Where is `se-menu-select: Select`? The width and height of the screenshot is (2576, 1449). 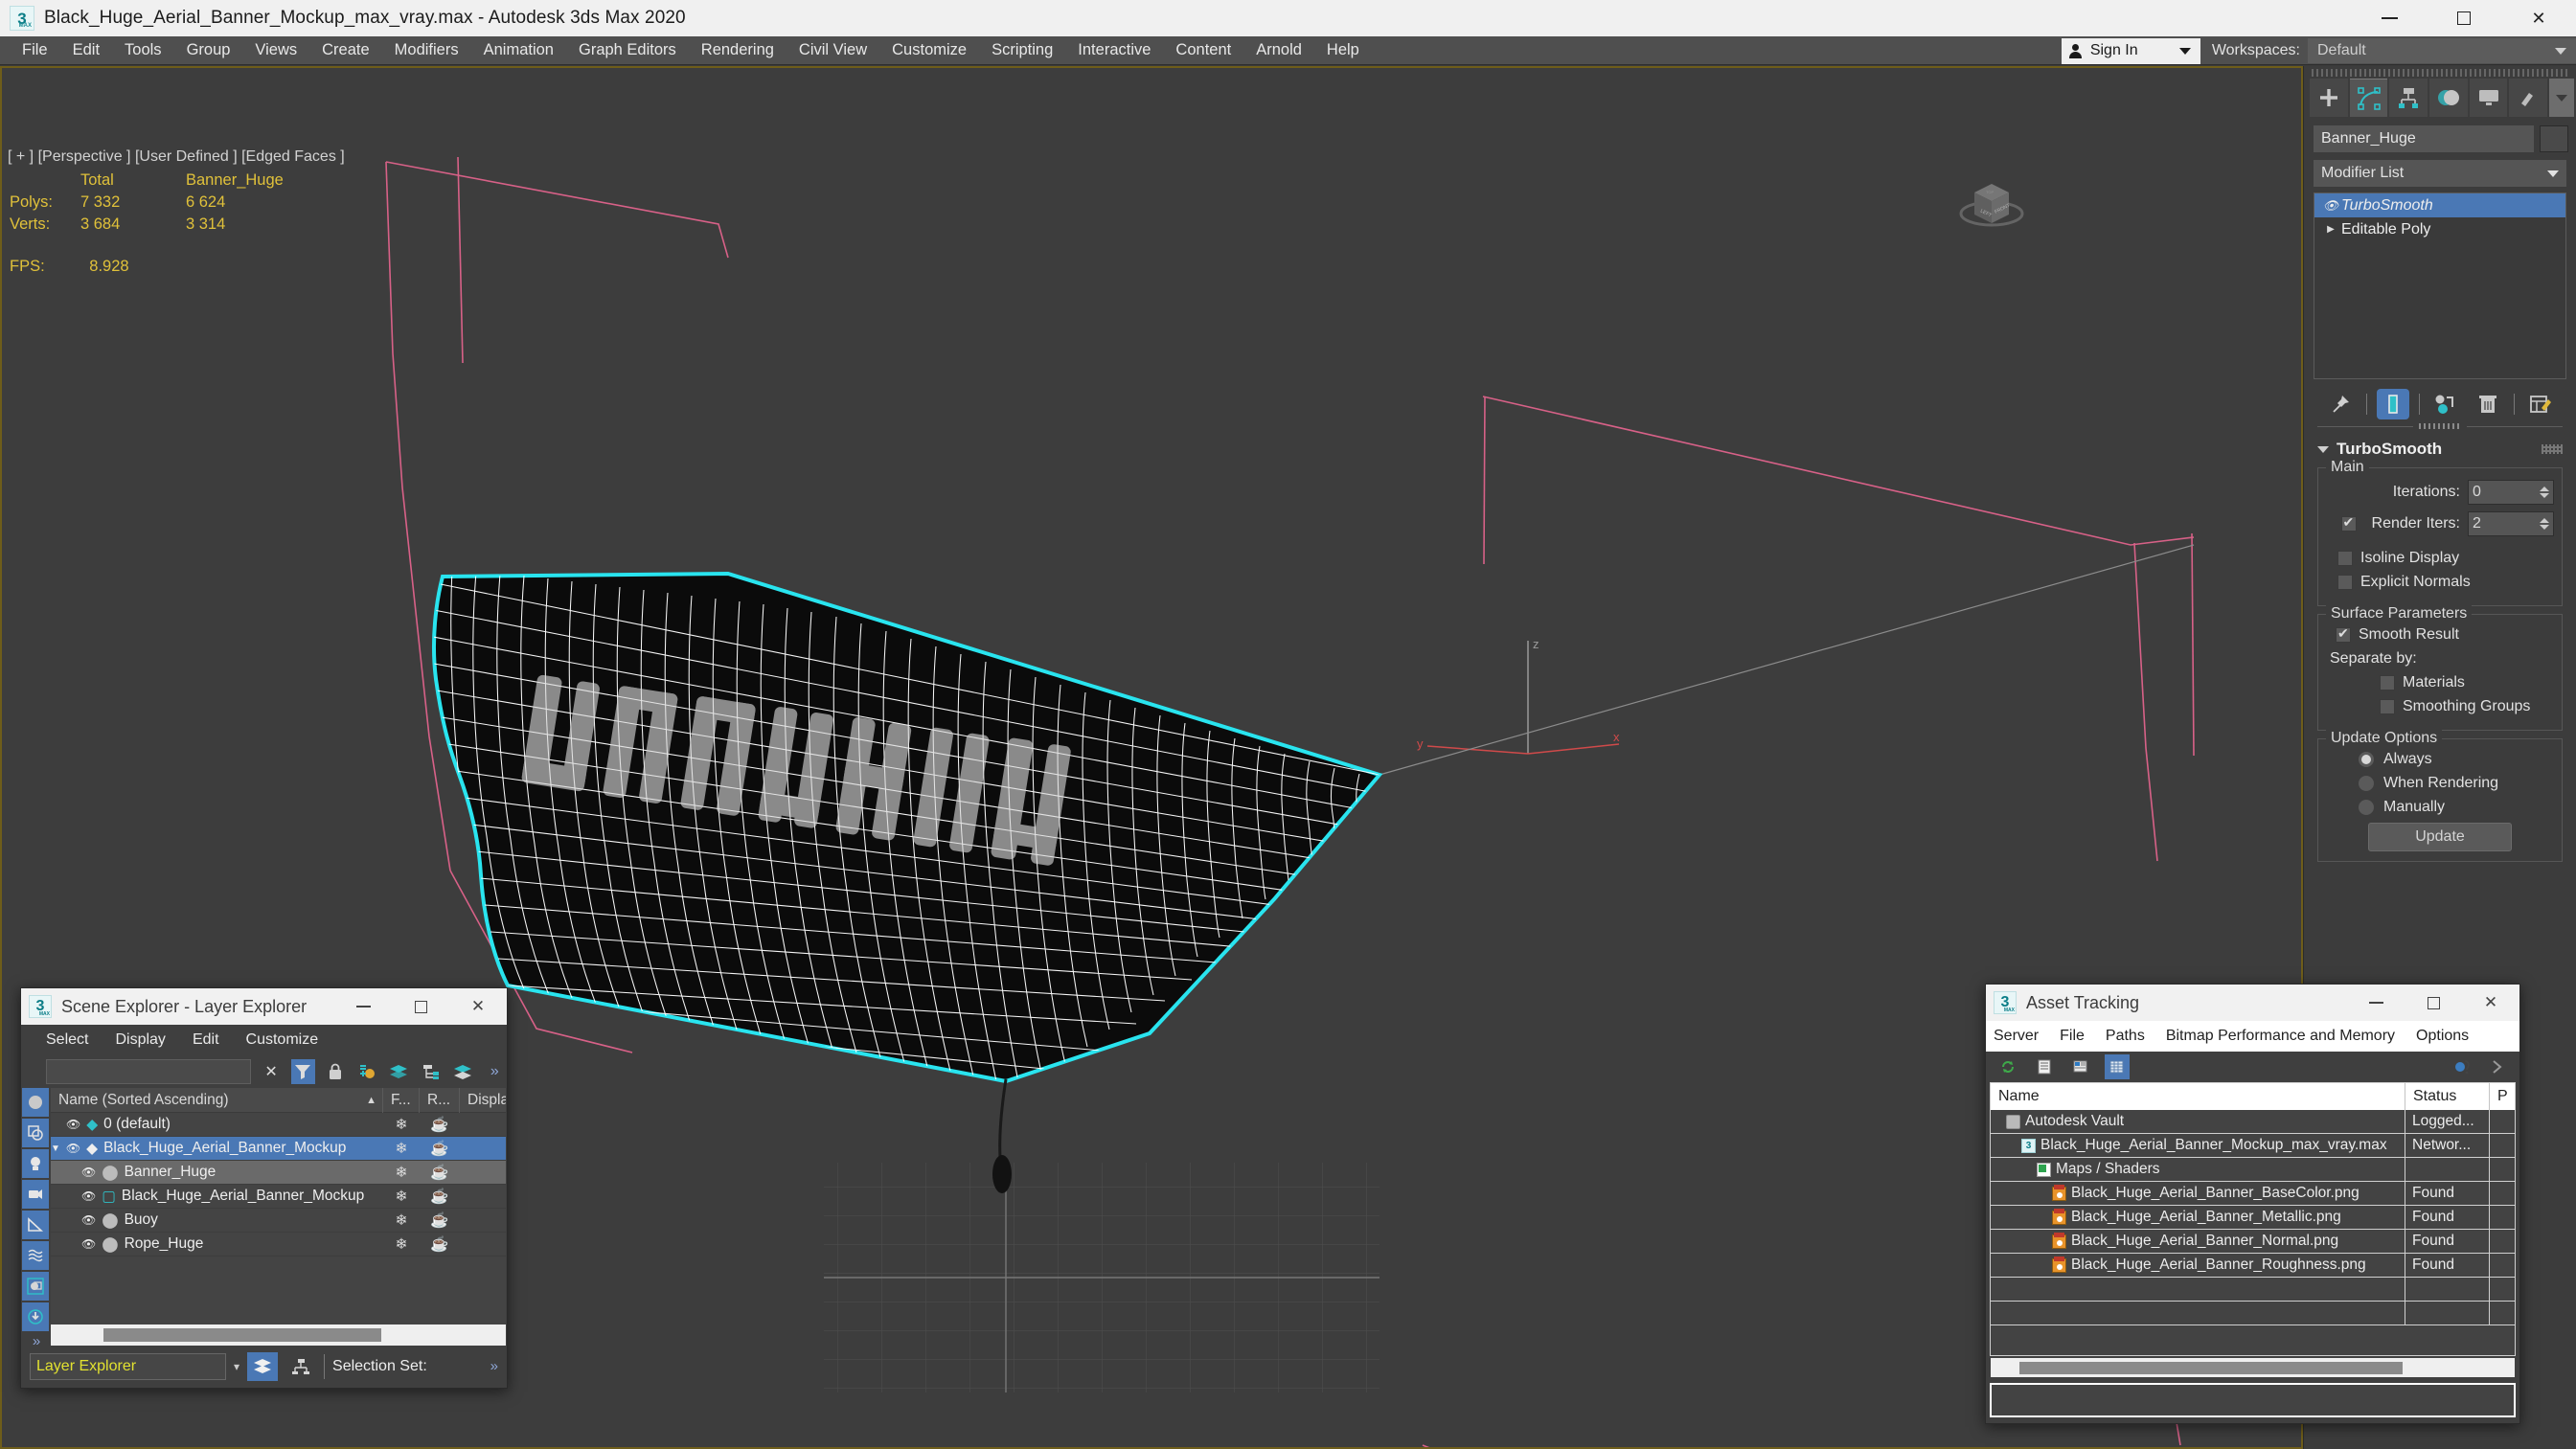 se-menu-select: Select is located at coordinates (67, 1040).